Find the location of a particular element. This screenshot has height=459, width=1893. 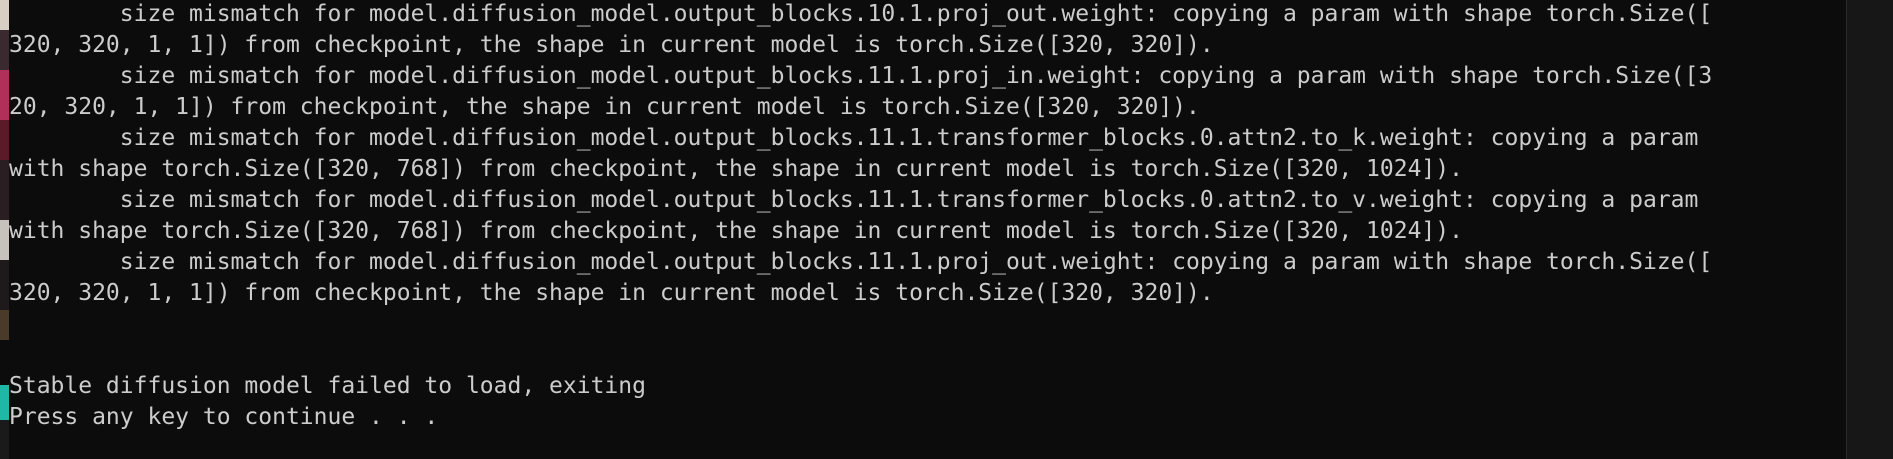

background-window-edge is located at coordinates (4, 229).